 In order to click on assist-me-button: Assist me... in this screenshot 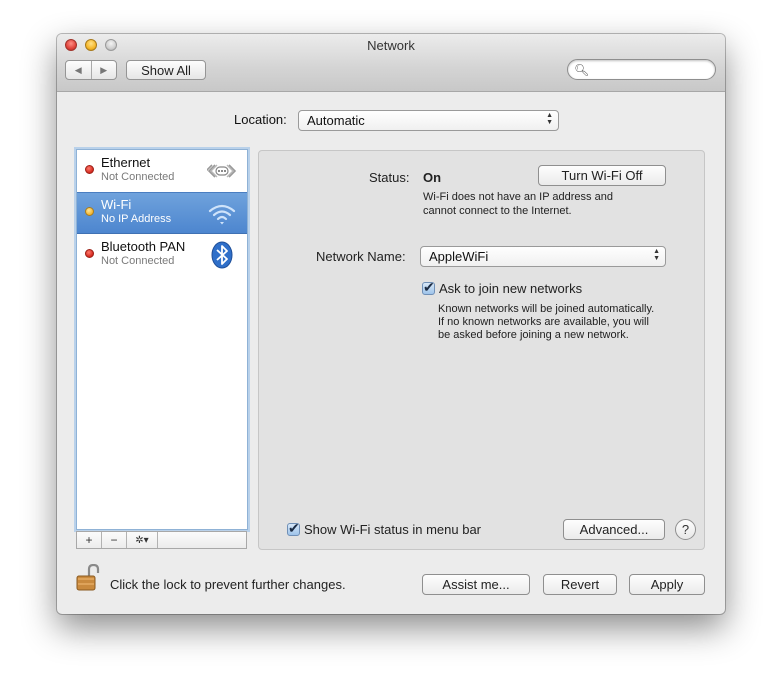, I will do `click(476, 584)`.